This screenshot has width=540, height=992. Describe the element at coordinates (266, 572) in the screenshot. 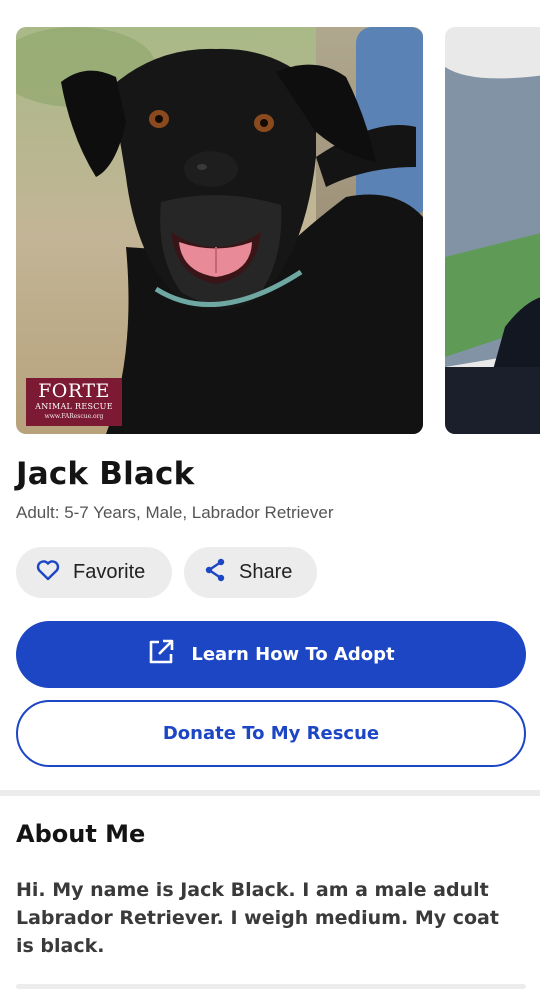

I see `share-label: Share` at that location.